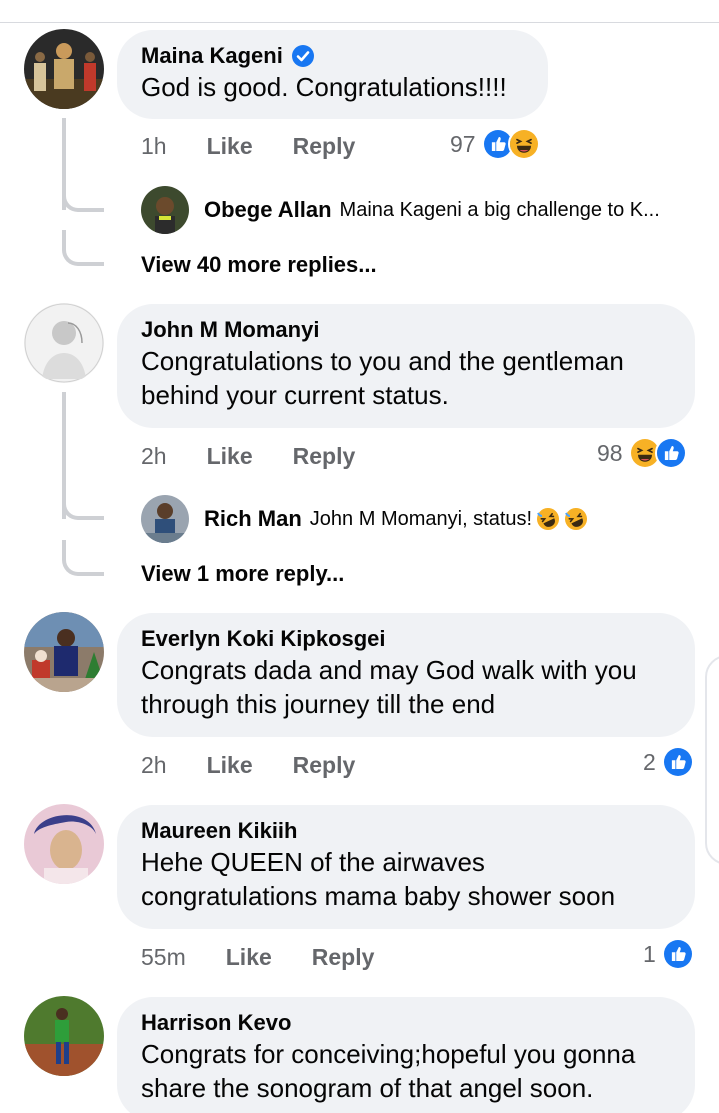  Describe the element at coordinates (378, 896) in the screenshot. I see `comment-text-line: congratulations mama baby shower soon` at that location.